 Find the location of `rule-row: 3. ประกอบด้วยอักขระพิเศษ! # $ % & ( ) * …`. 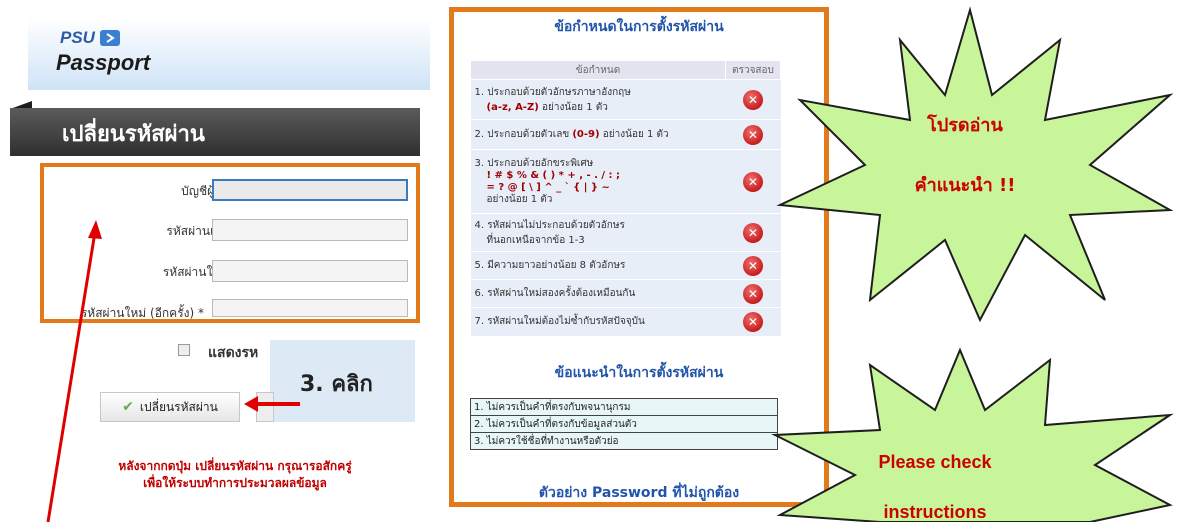

rule-row: 3. ประกอบด้วยอักขระพิเศษ! # $ % & ( ) * … is located at coordinates (625, 181).